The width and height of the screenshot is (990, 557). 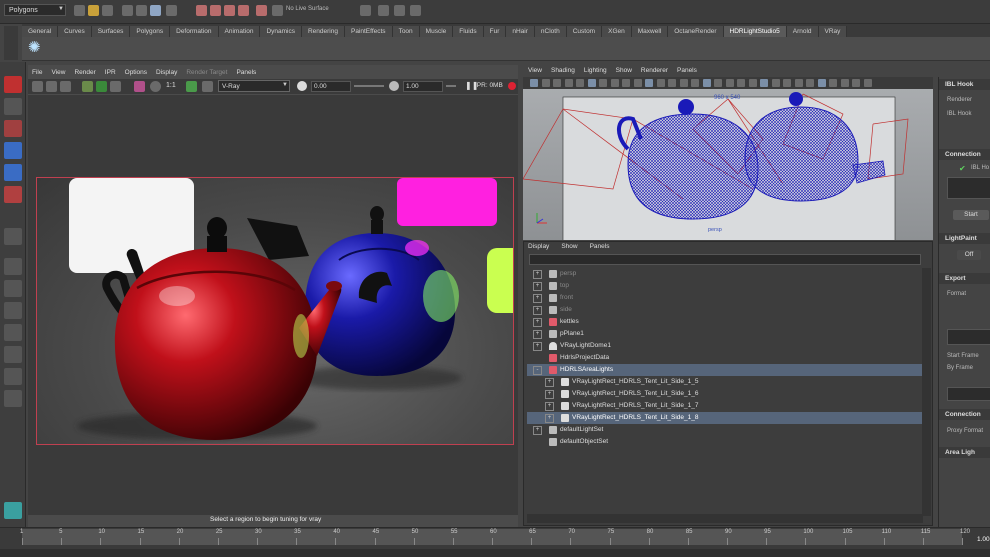 What do you see at coordinates (725, 358) in the screenshot?
I see `outliner-item-hdrlsprojectdata: HdrlsProjectData` at bounding box center [725, 358].